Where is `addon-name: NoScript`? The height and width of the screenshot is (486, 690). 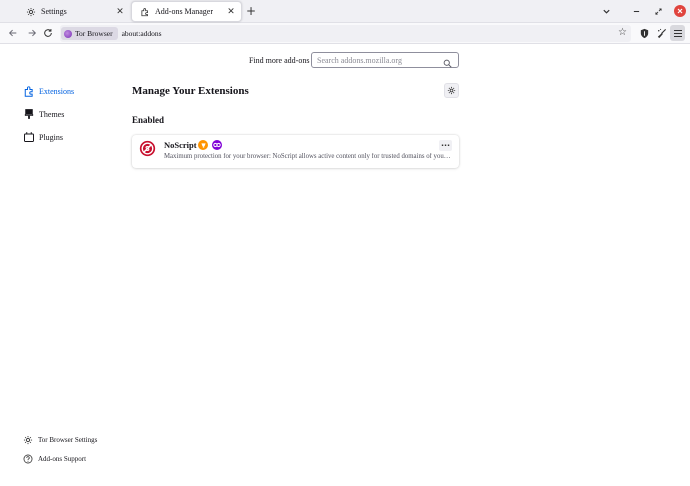
addon-name: NoScript is located at coordinates (180, 145).